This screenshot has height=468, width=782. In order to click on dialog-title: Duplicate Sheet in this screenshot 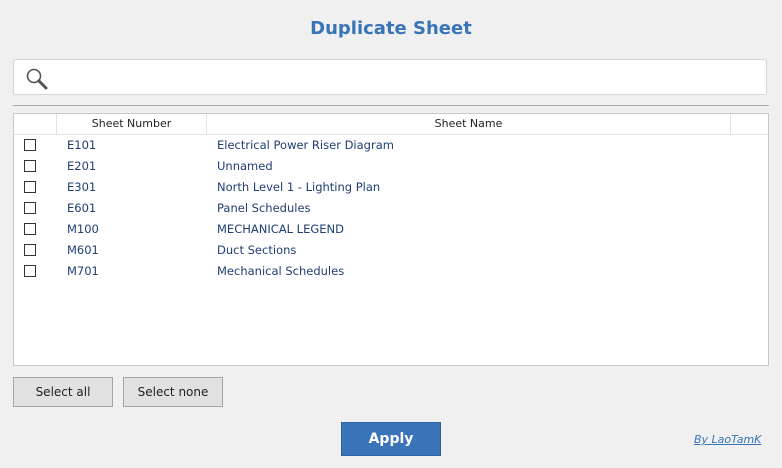, I will do `click(391, 28)`.